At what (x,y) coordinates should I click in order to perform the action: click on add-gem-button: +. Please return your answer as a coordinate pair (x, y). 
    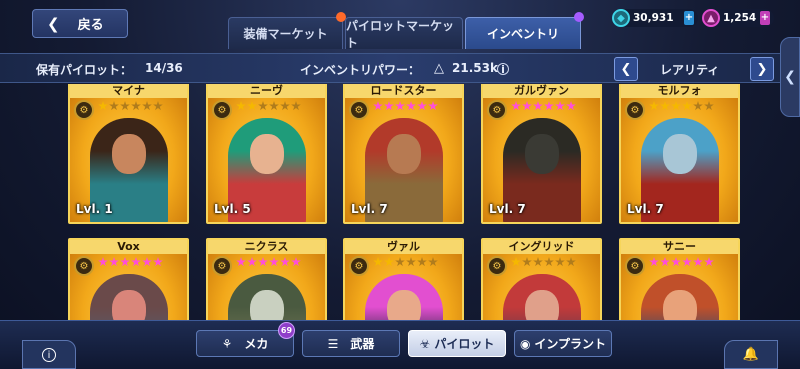
    Looking at the image, I should click on (765, 18).